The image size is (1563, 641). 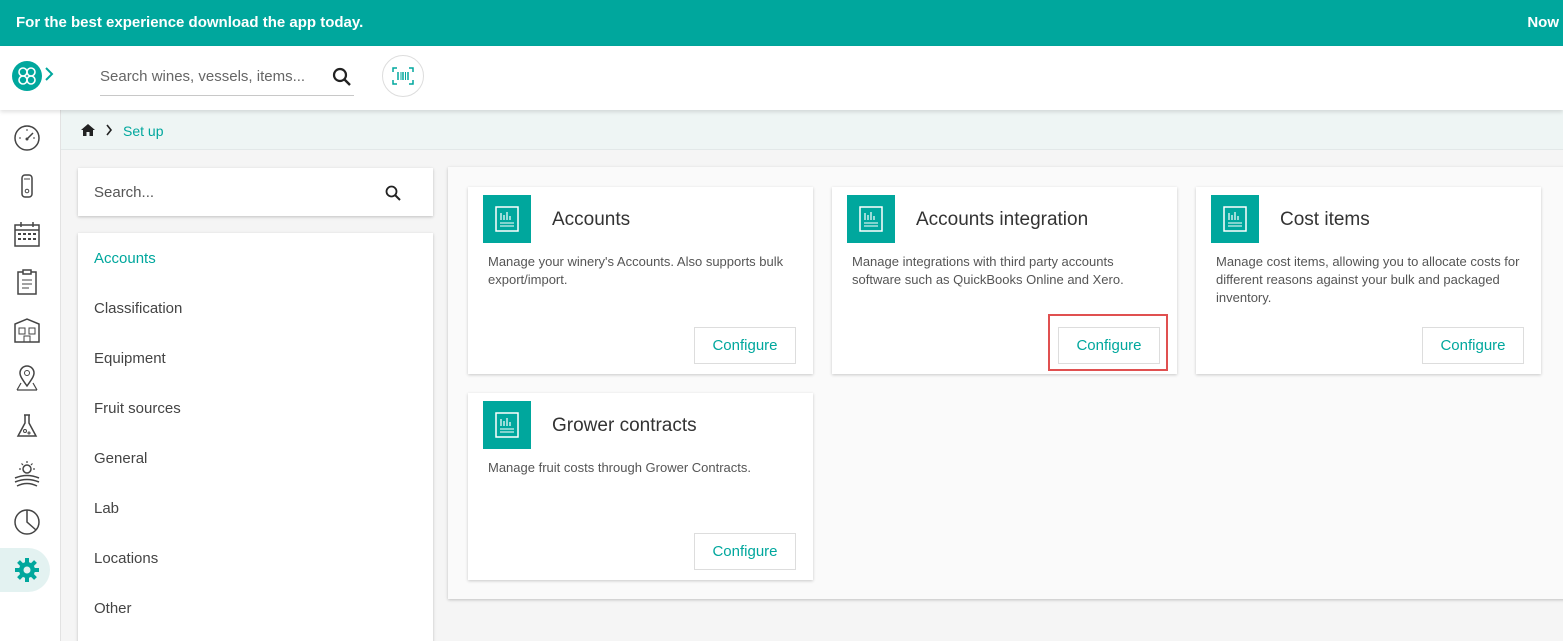 What do you see at coordinates (130, 358) in the screenshot?
I see `category-equipment: Equipment` at bounding box center [130, 358].